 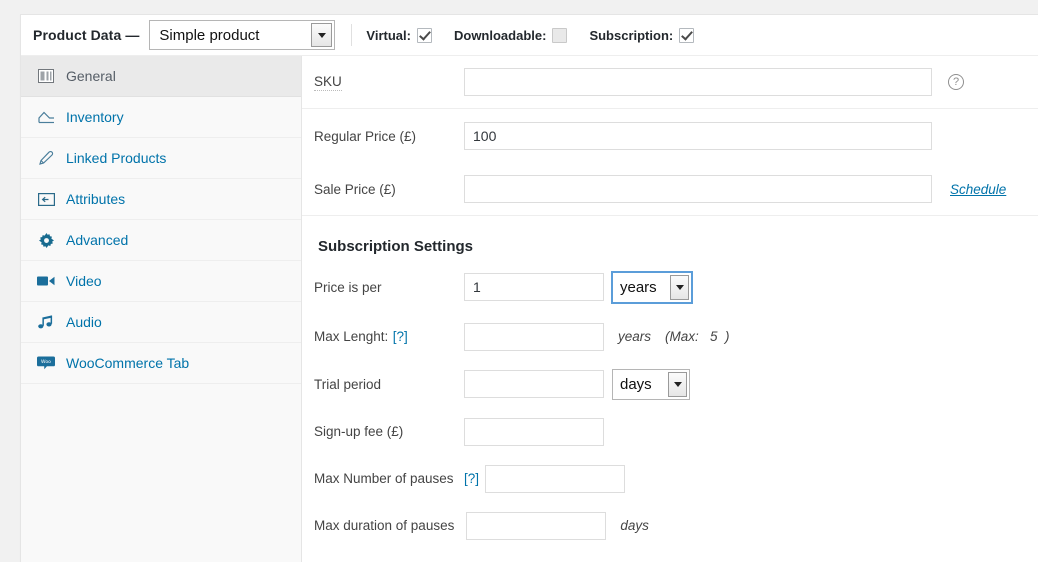 I want to click on max-pauses-label: Max Number of pauses, so click(x=384, y=478).